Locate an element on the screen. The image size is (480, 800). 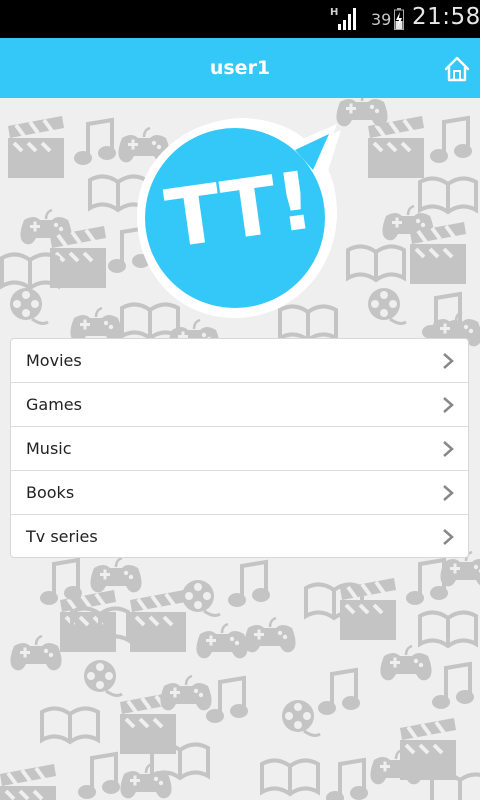
page-title: user1 is located at coordinates (240, 68).